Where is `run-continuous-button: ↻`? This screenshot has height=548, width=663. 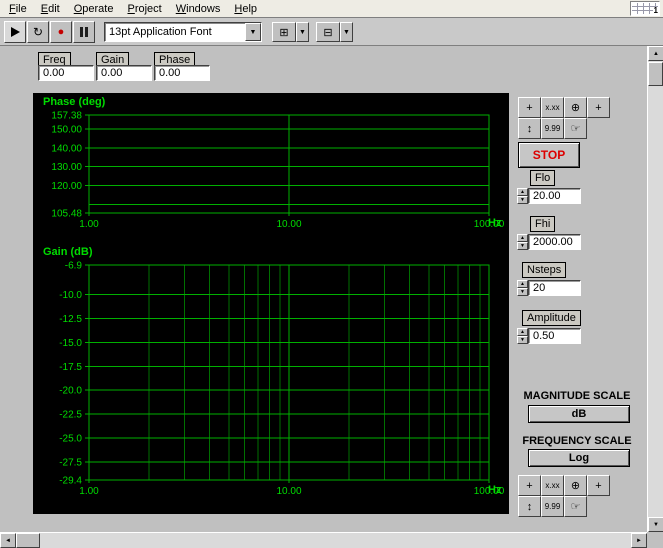
run-continuous-button: ↻ is located at coordinates (38, 32).